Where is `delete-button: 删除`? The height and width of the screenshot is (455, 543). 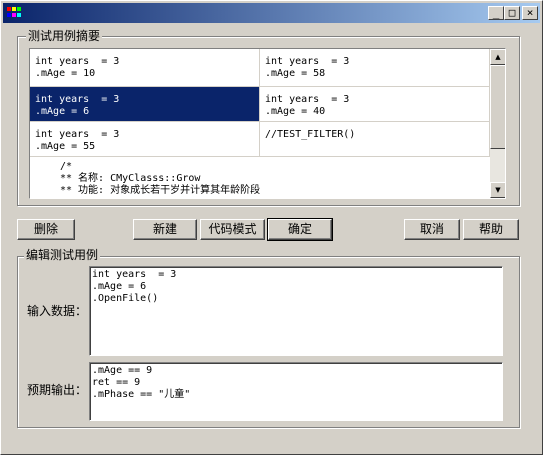
delete-button: 删除 is located at coordinates (46, 229).